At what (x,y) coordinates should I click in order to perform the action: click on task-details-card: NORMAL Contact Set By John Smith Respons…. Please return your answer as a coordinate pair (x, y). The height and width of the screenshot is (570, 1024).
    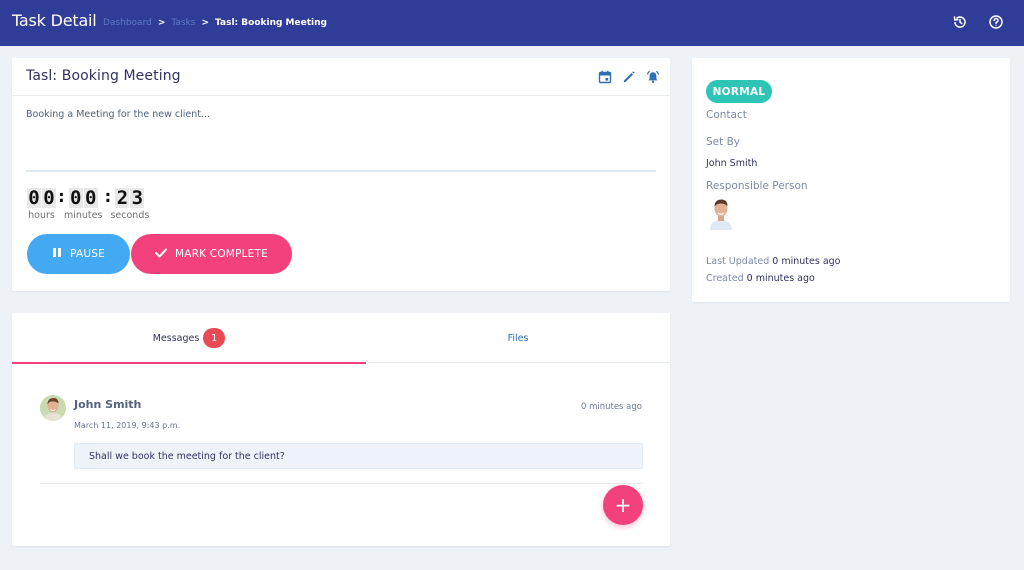
    Looking at the image, I should click on (851, 180).